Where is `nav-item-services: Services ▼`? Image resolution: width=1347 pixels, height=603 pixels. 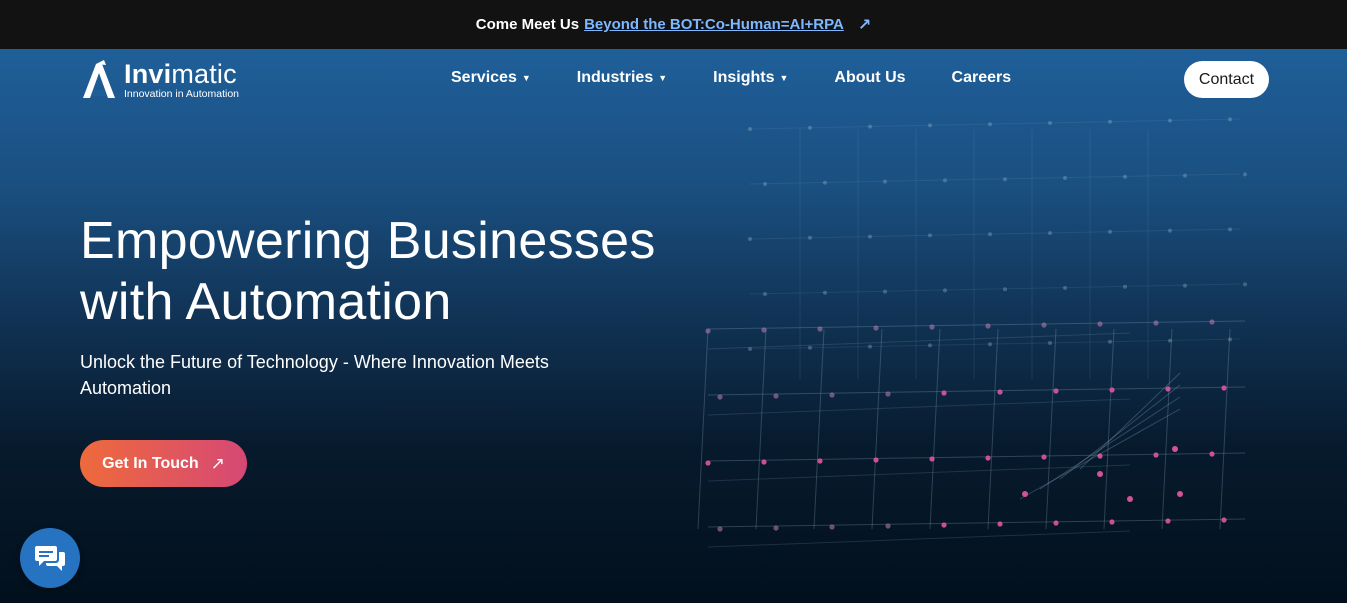
nav-item-services: Services ▼ is located at coordinates (491, 78).